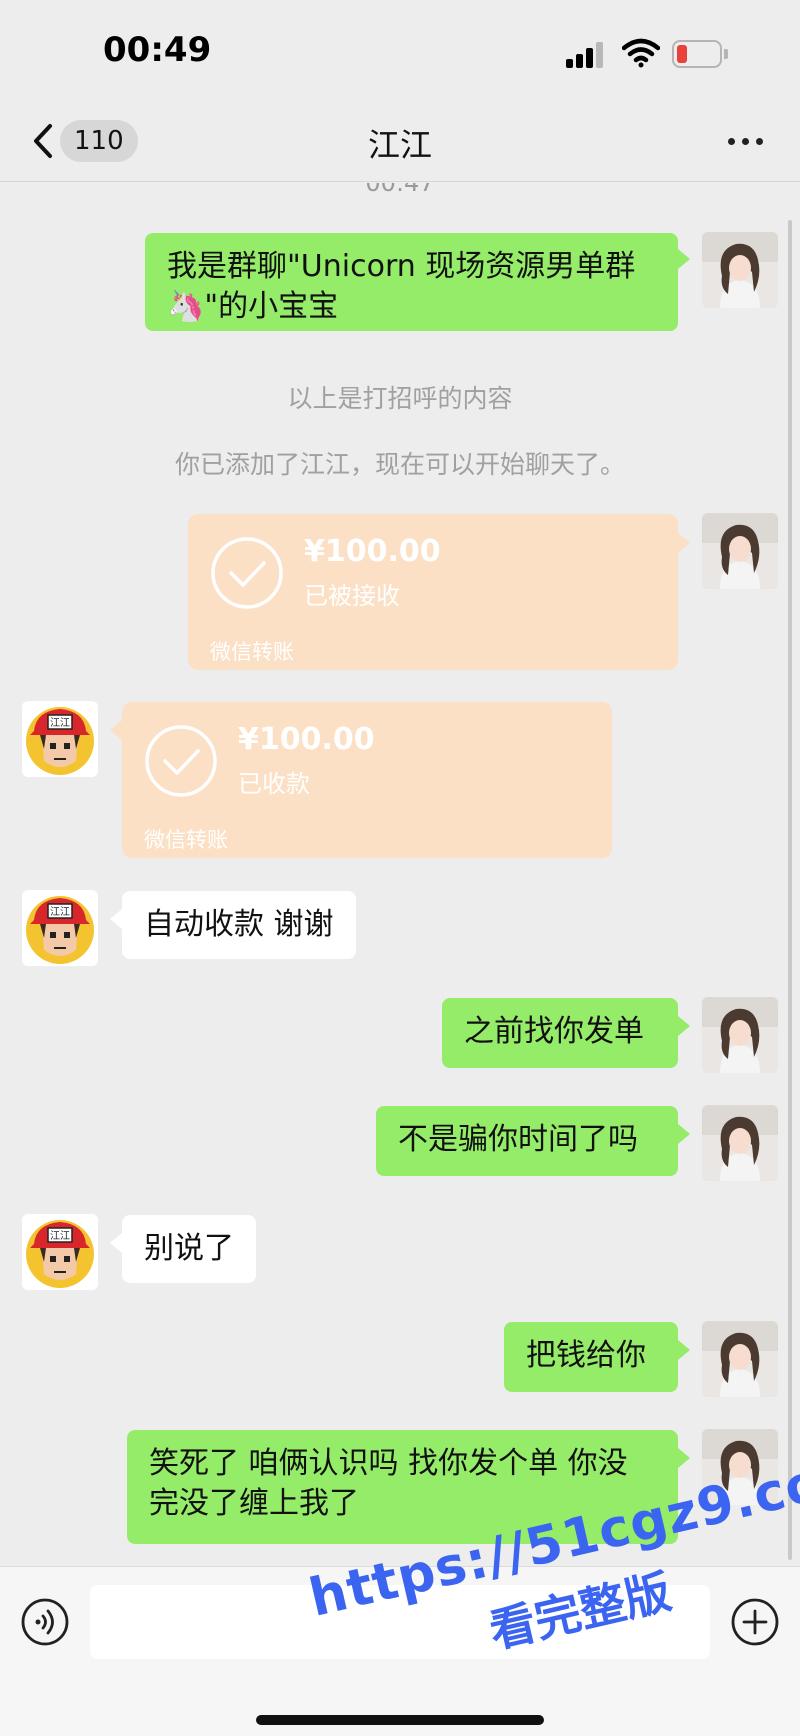  Describe the element at coordinates (400, 1720) in the screenshot. I see `home-indicator` at that location.